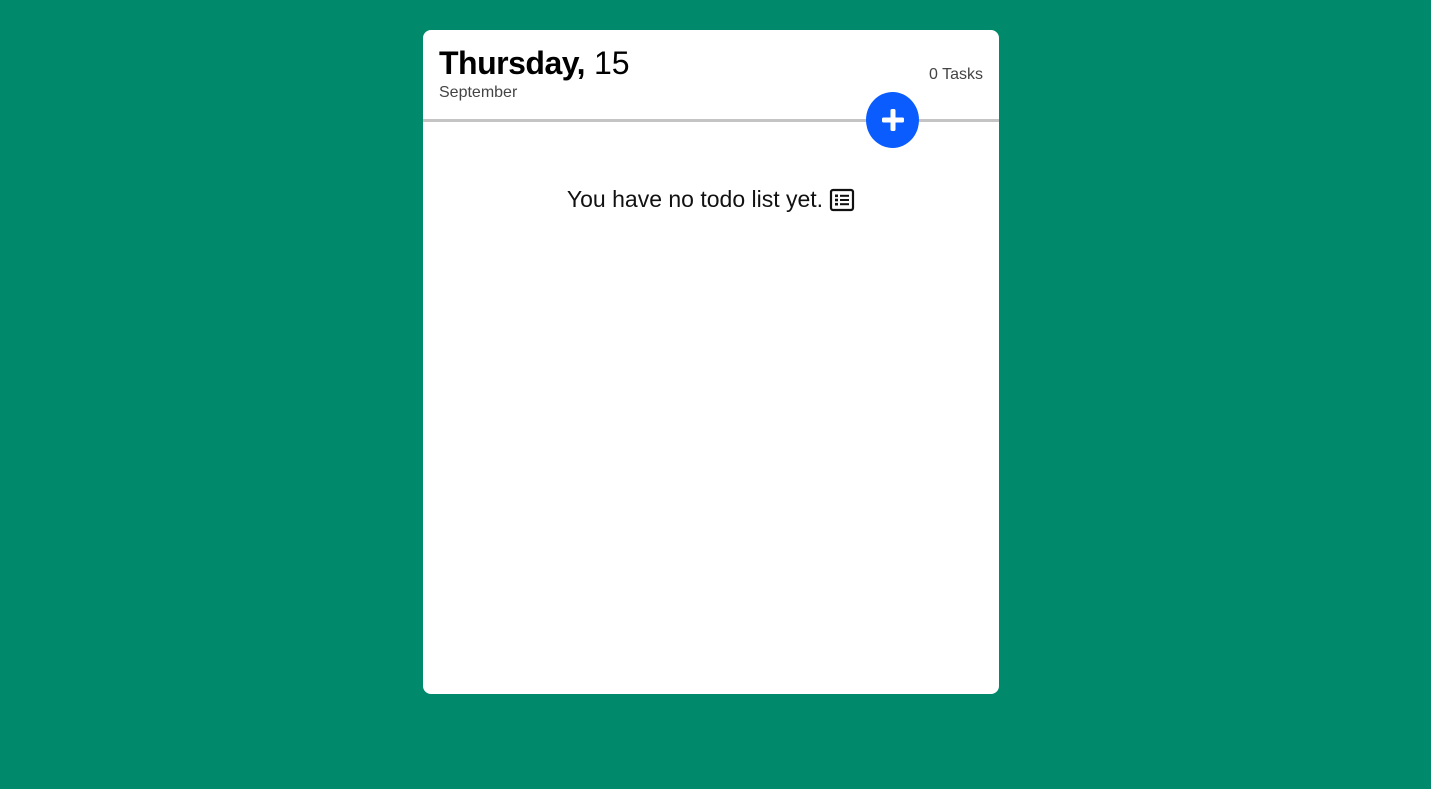  I want to click on day-number: 15, so click(611, 63).